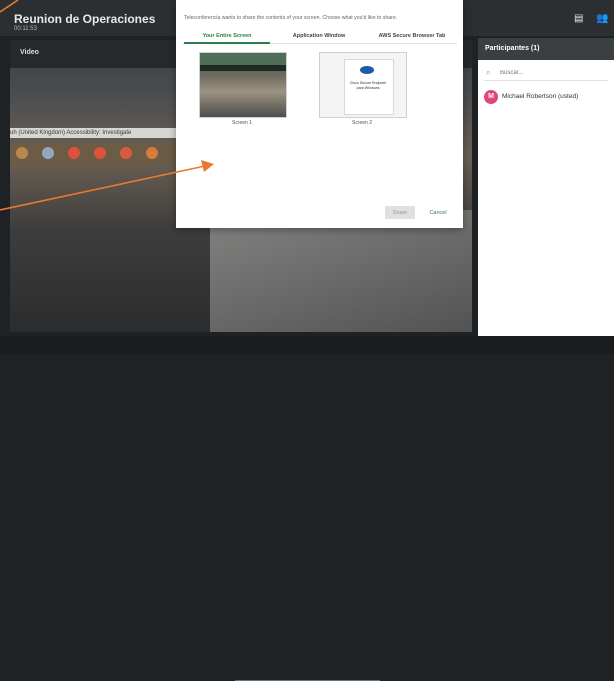 The height and width of the screenshot is (681, 614). I want to click on tab-application-window: Application Window, so click(319, 36).